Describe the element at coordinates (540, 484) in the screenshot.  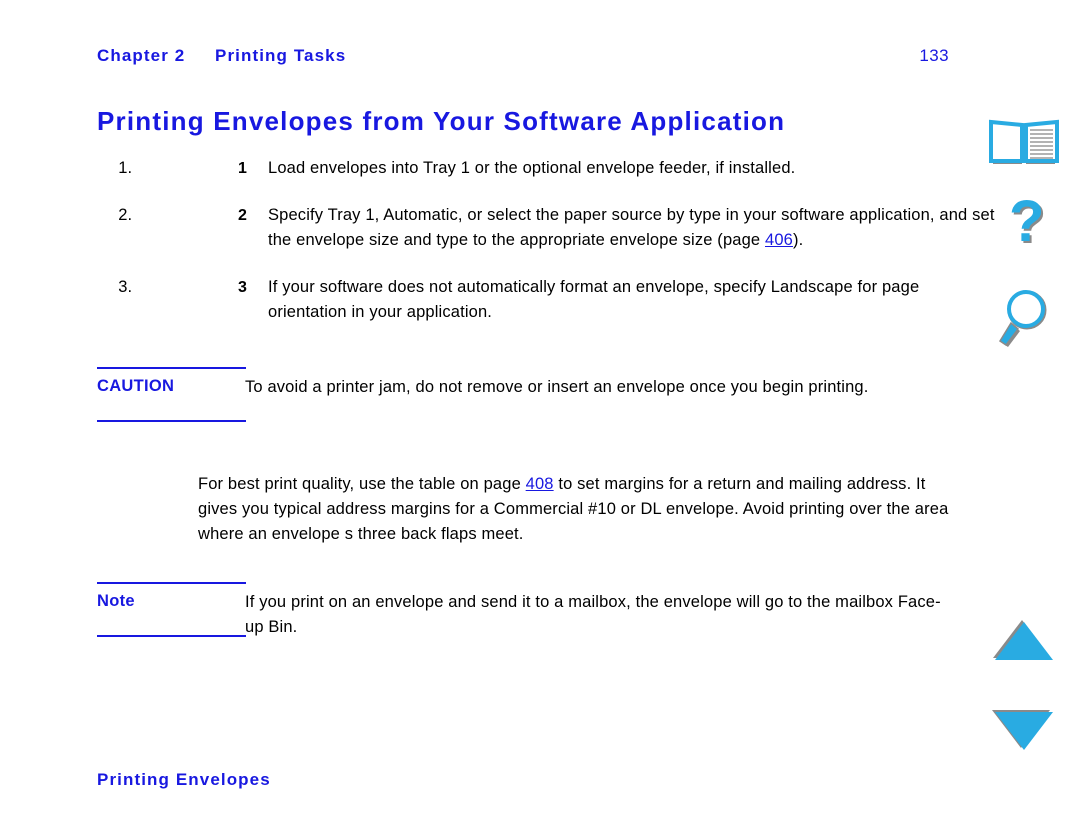
I see `page-reference-link-408: 408` at that location.